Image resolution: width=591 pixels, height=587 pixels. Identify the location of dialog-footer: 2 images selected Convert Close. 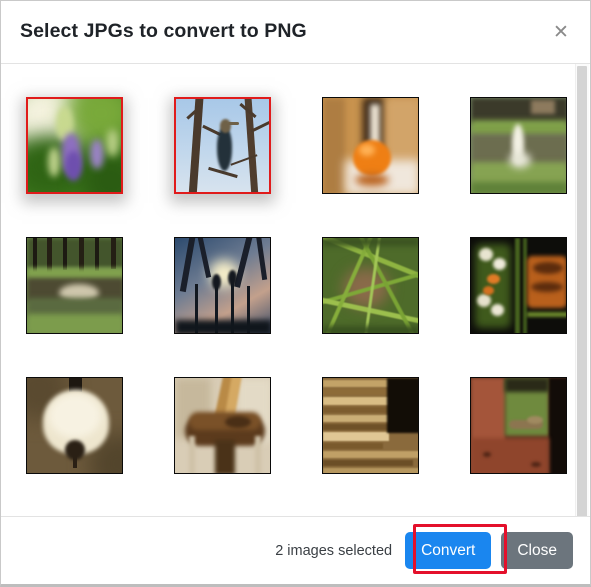
(295, 550).